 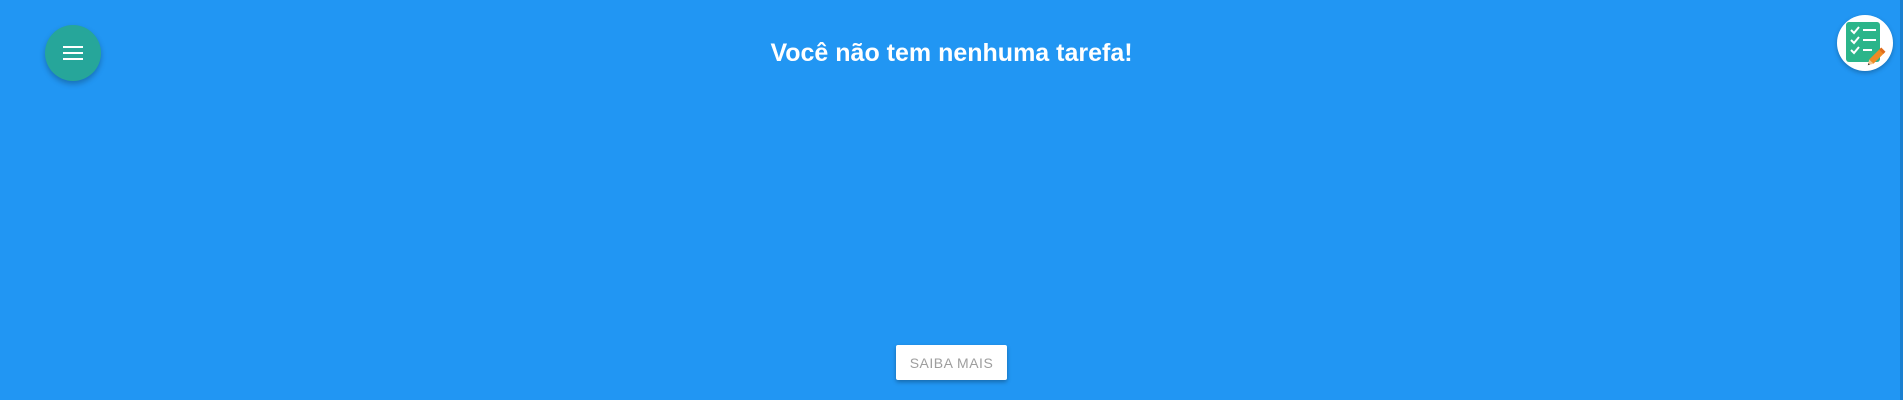 What do you see at coordinates (951, 362) in the screenshot?
I see `learn-more-button: SAIBA MAIS` at bounding box center [951, 362].